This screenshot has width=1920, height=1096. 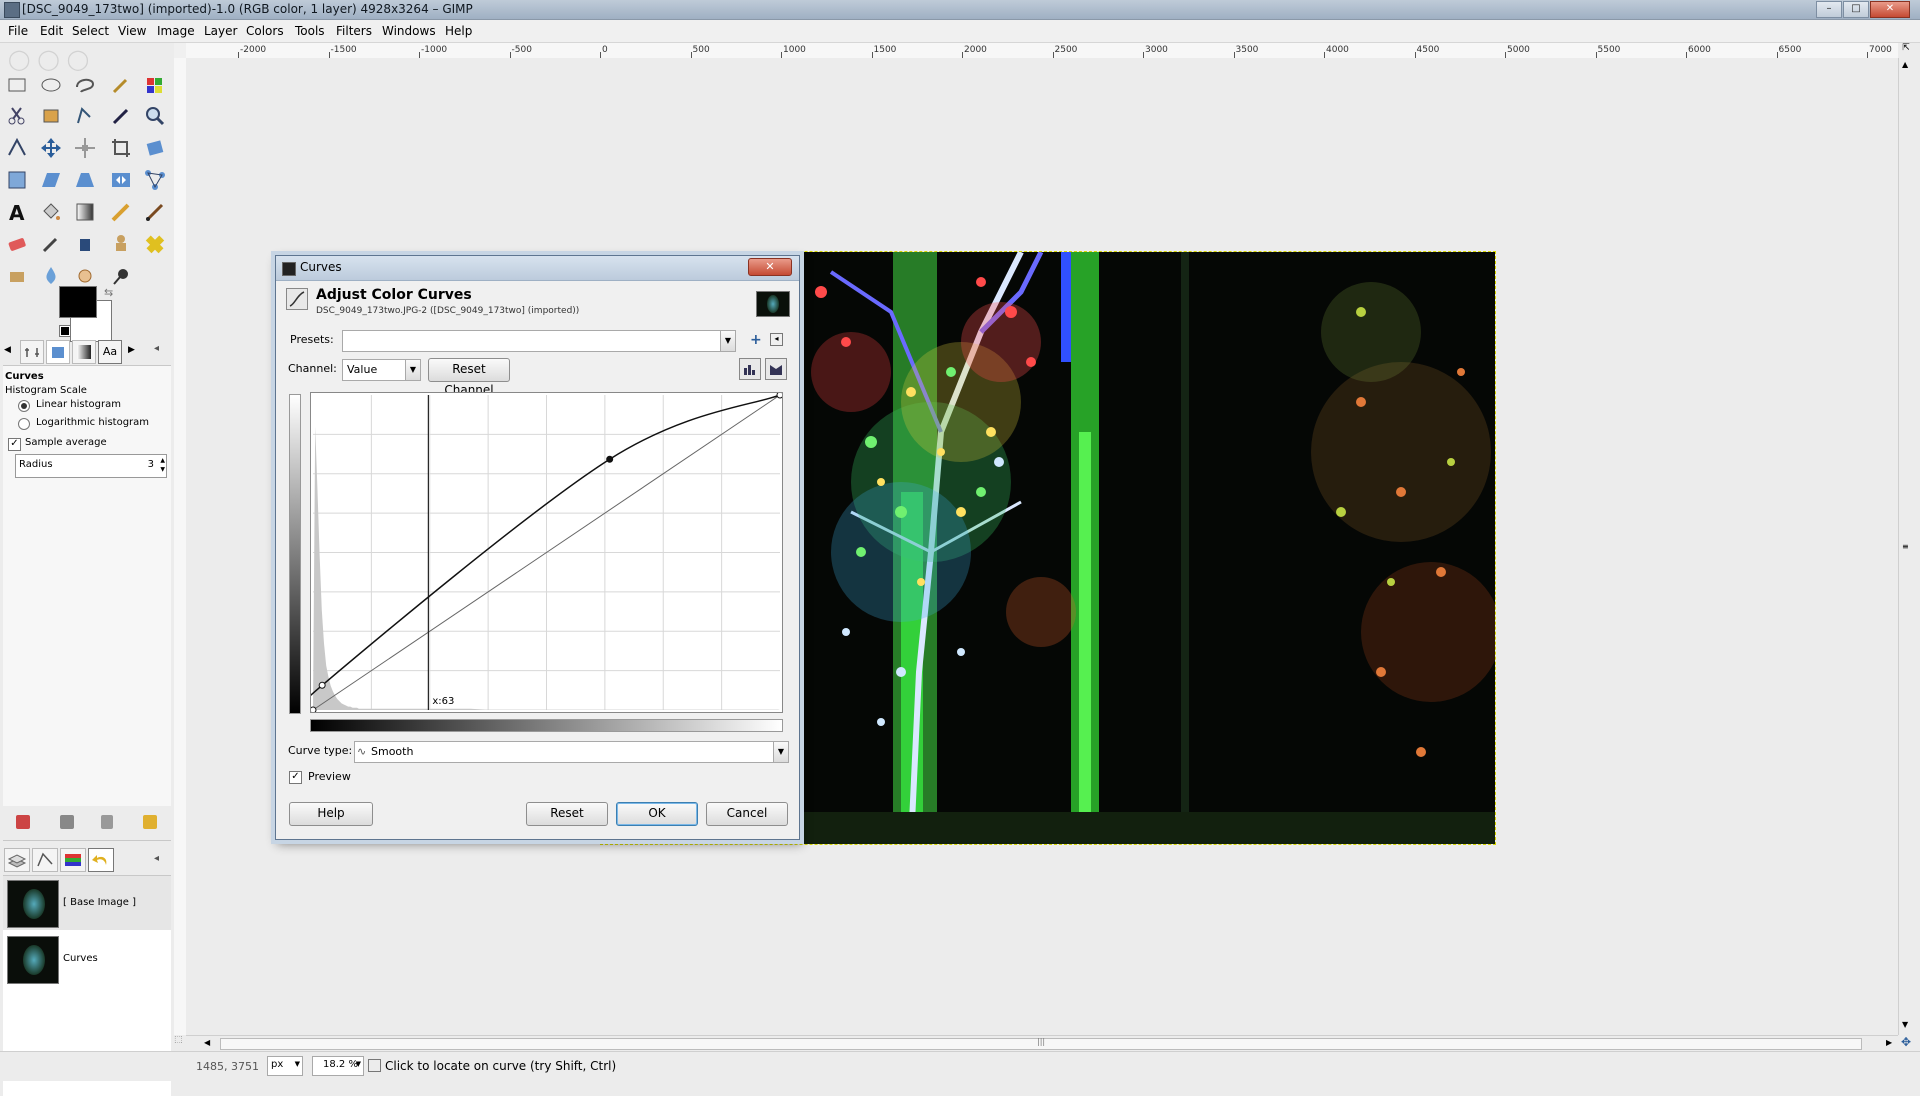 I want to click on restore-options-icon, so click(x=67, y=822).